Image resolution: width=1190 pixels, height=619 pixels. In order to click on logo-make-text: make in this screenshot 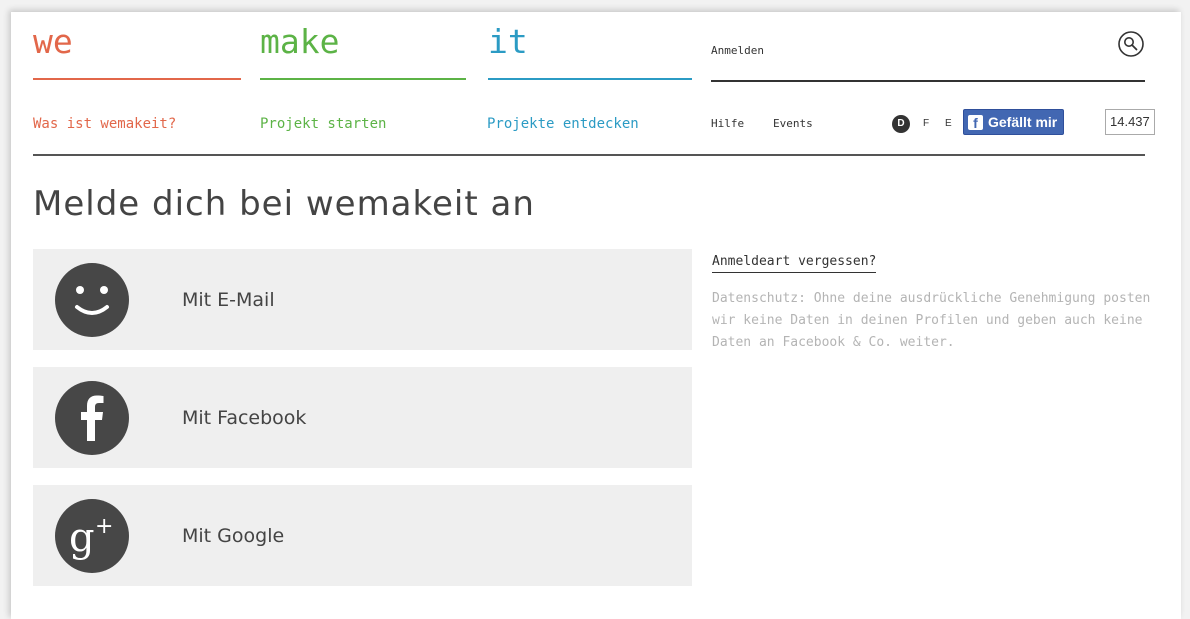, I will do `click(300, 41)`.